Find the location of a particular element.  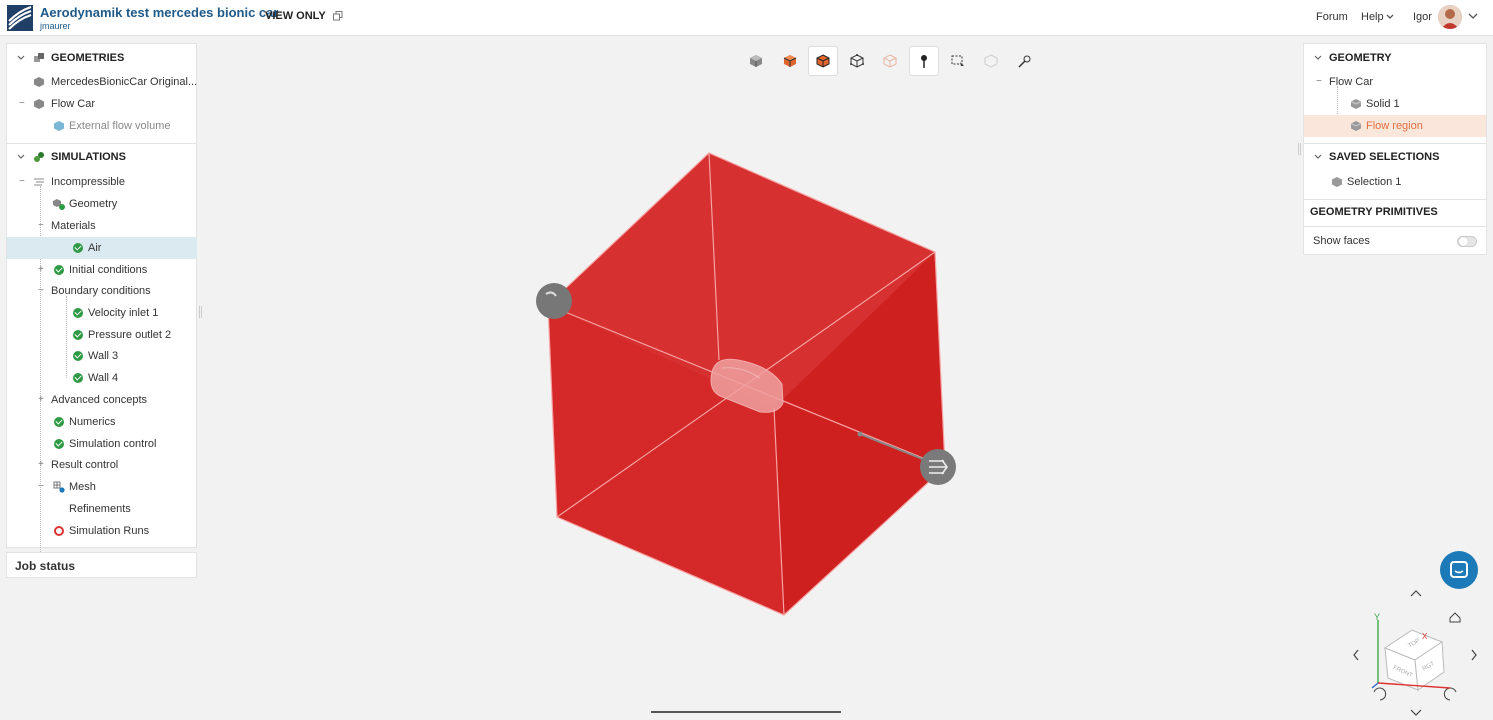

velocity-inlet-marker is located at coordinates (554, 301).